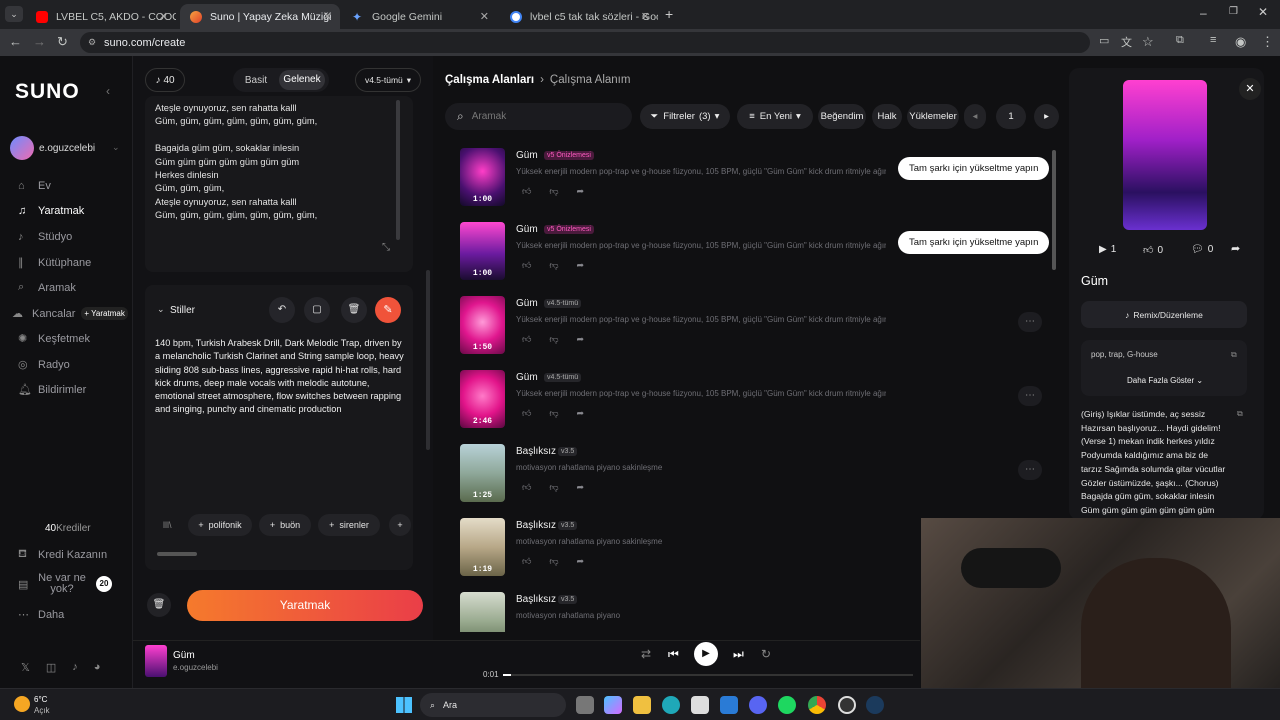 The image size is (1280, 720). What do you see at coordinates (47, 287) in the screenshot?
I see `sidebar-item-search: ⌕ Aramak` at bounding box center [47, 287].